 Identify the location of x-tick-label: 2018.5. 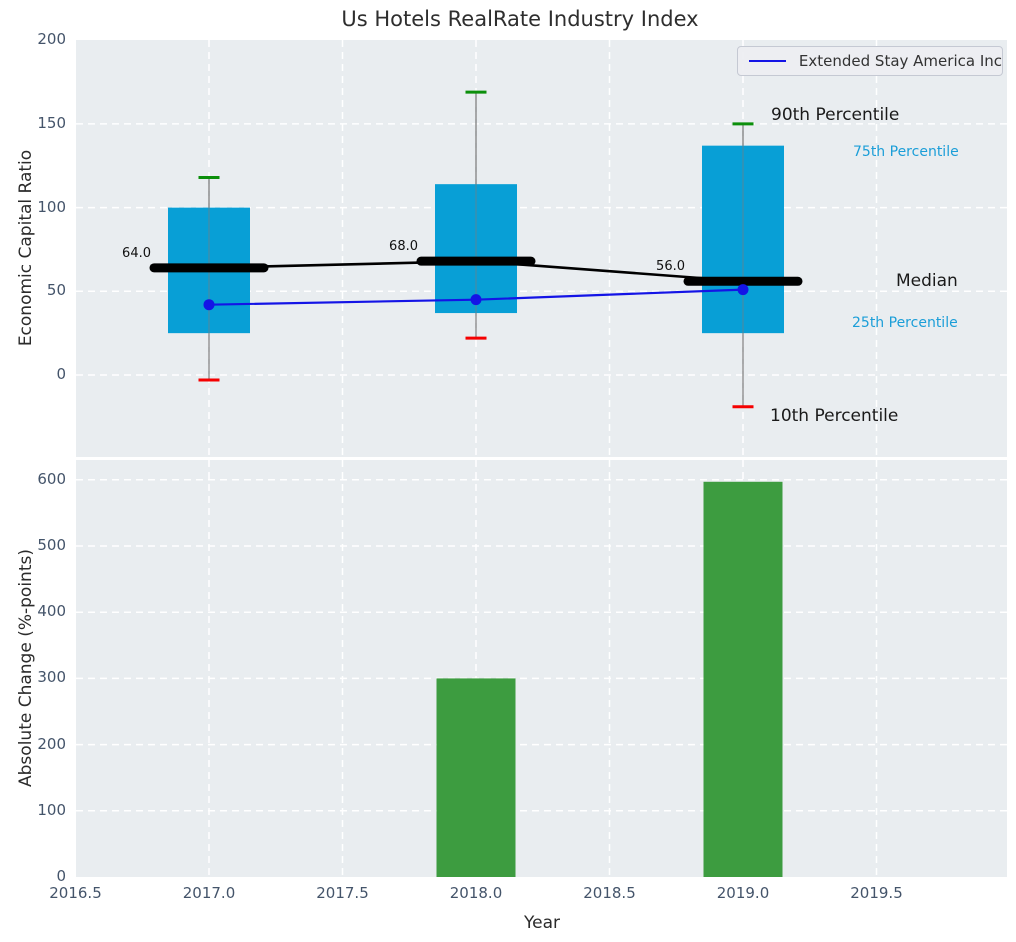
(609, 893).